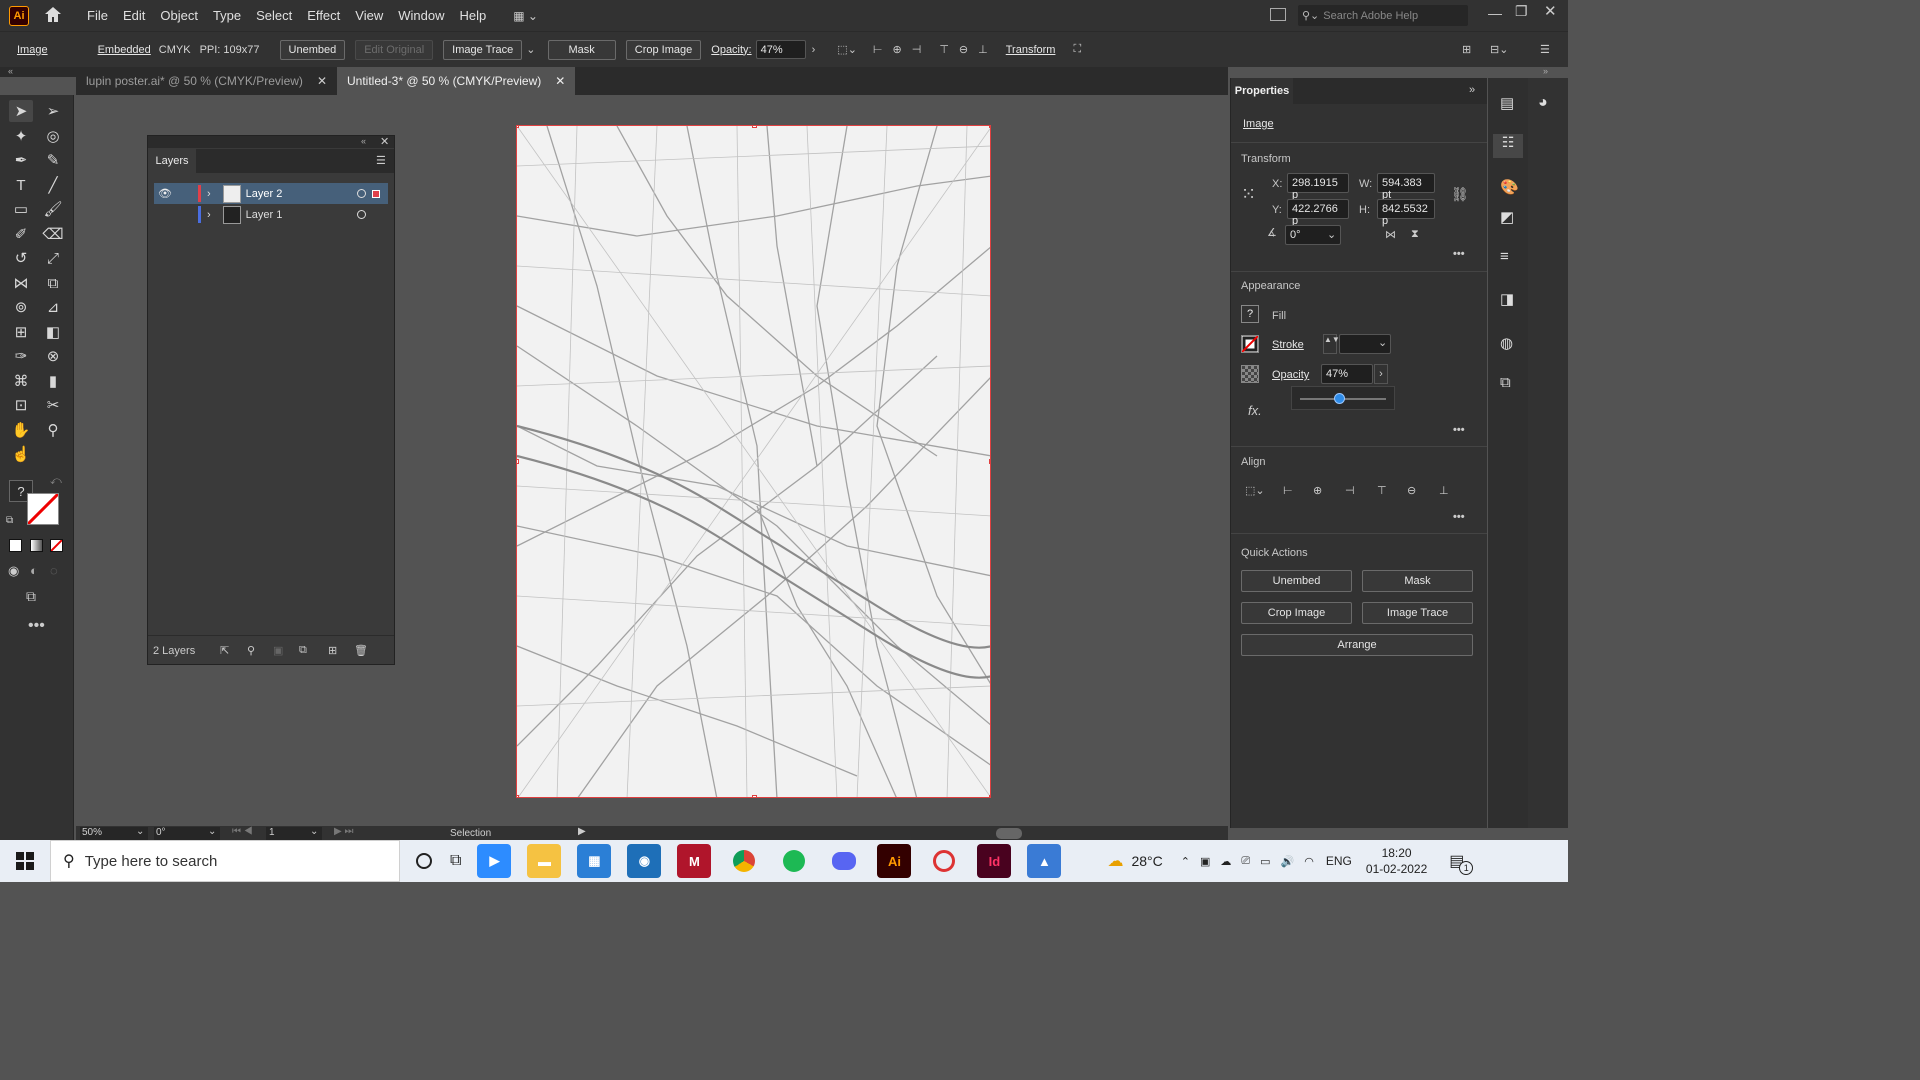 The height and width of the screenshot is (1080, 1920). What do you see at coordinates (1077, 49) in the screenshot?
I see `isolate-icon: ⛶` at bounding box center [1077, 49].